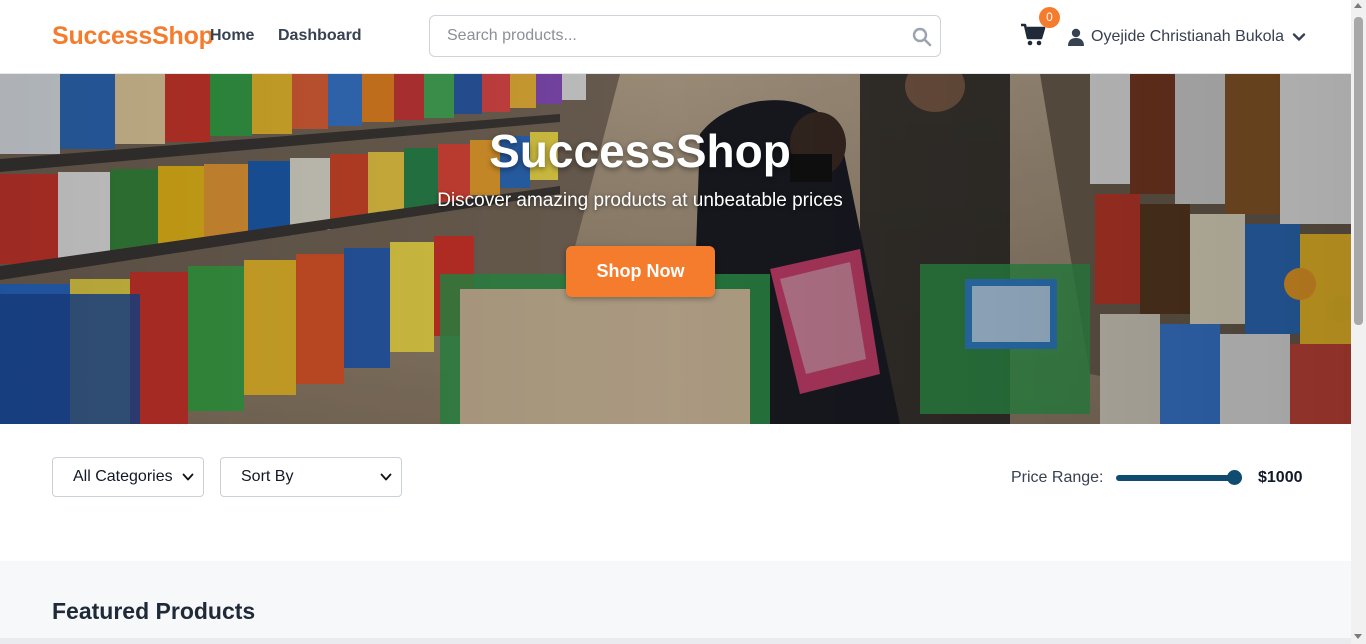 Image resolution: width=1366 pixels, height=644 pixels. I want to click on scroll-down-arrow-icon, so click(1358, 636).